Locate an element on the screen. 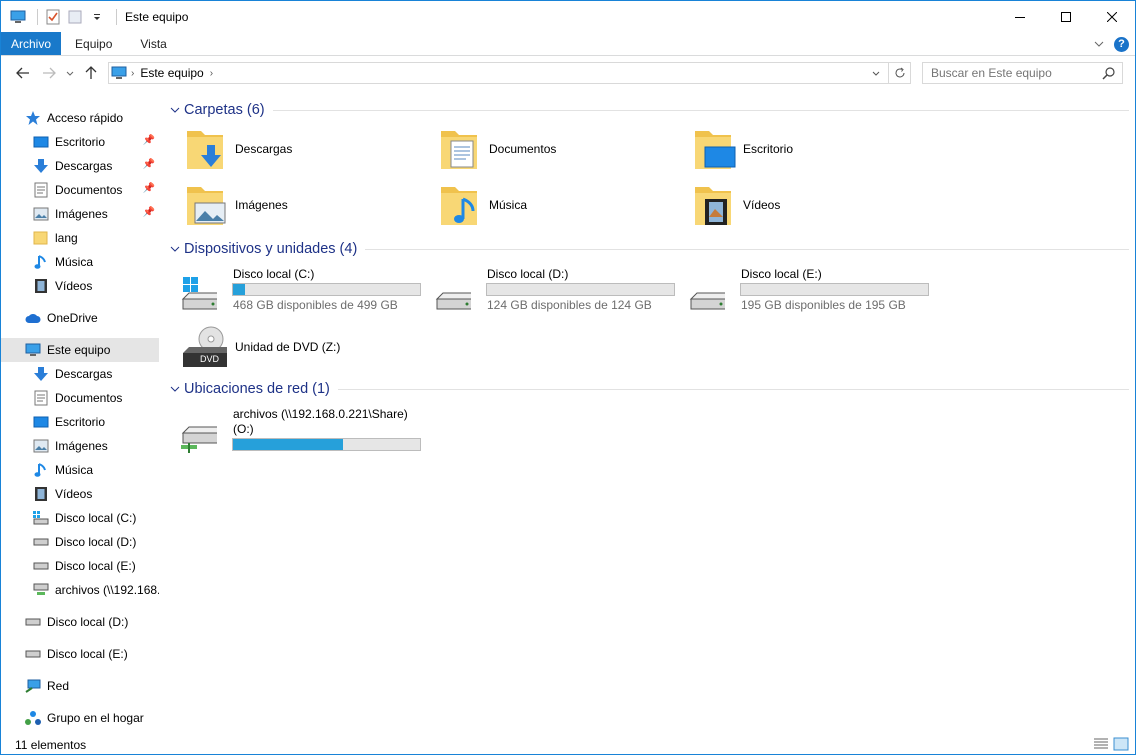  folder-tile-musica: Música is located at coordinates (482, 205).